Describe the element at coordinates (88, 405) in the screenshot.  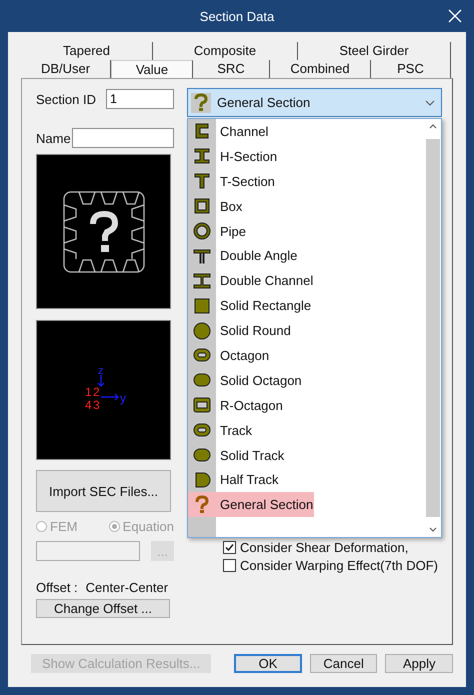
I see `point-label: 4` at that location.